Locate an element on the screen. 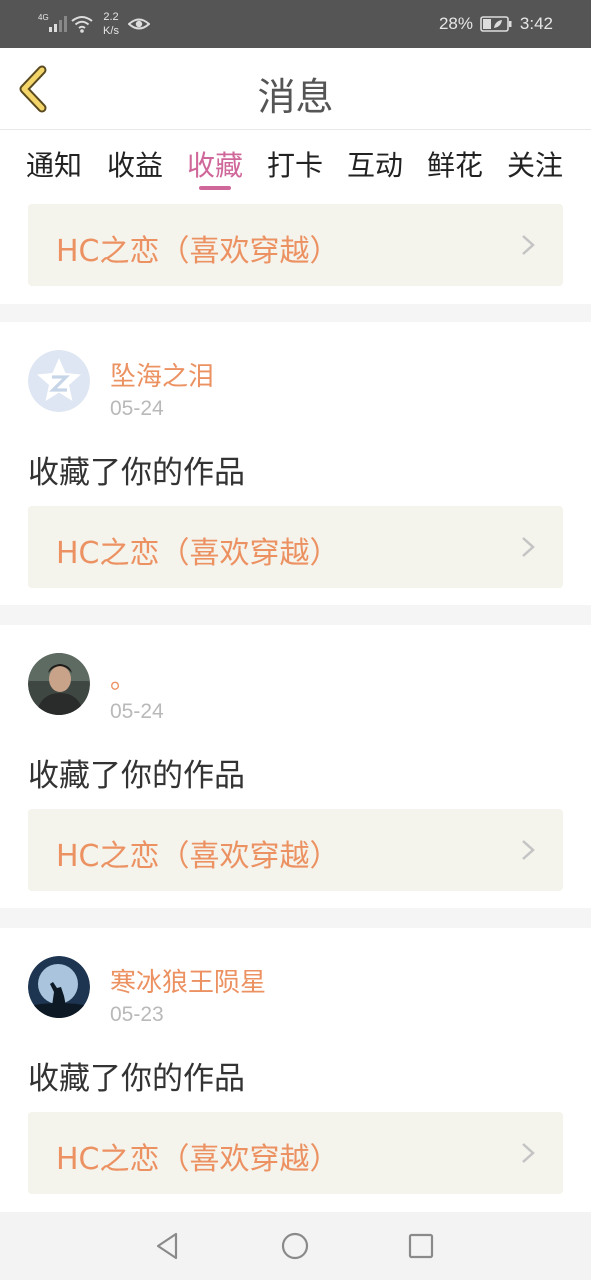 This screenshot has height=1280, width=591. tab-bar: 通知 收益 收藏 打卡 互动 鲜花 关注 is located at coordinates (295, 162).